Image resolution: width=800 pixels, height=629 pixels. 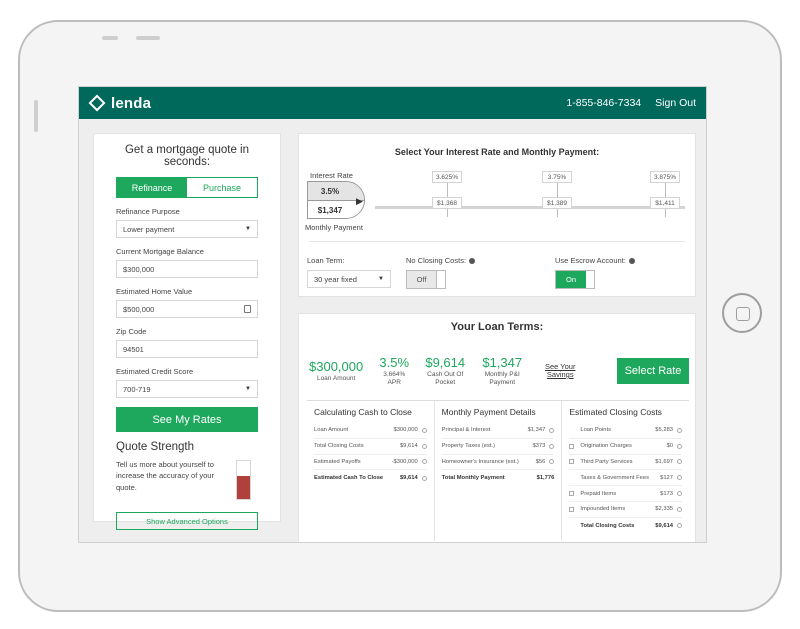 I want to click on table-row: Principal & Interest $1,347, so click(x=498, y=431).